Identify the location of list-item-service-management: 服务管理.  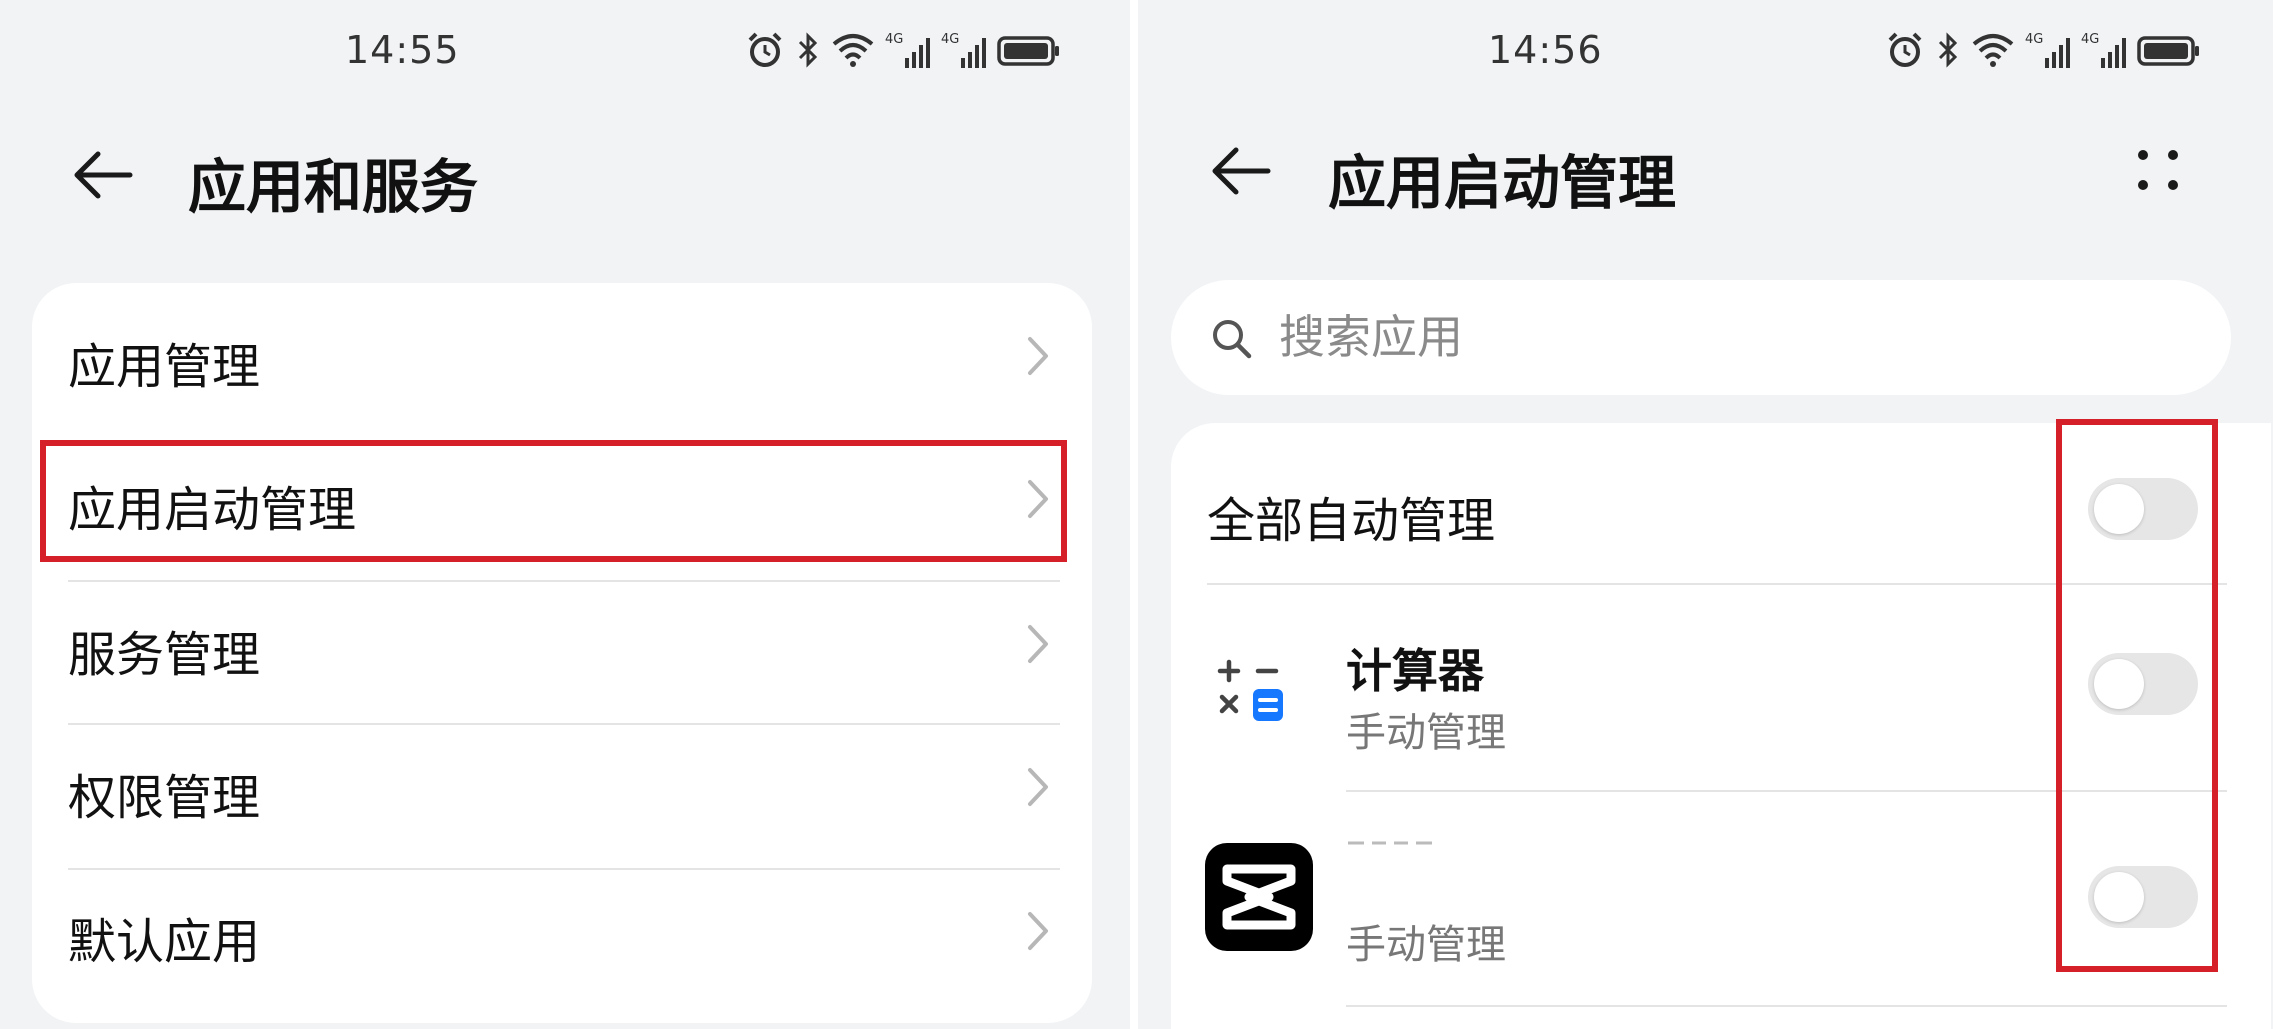
(562, 644).